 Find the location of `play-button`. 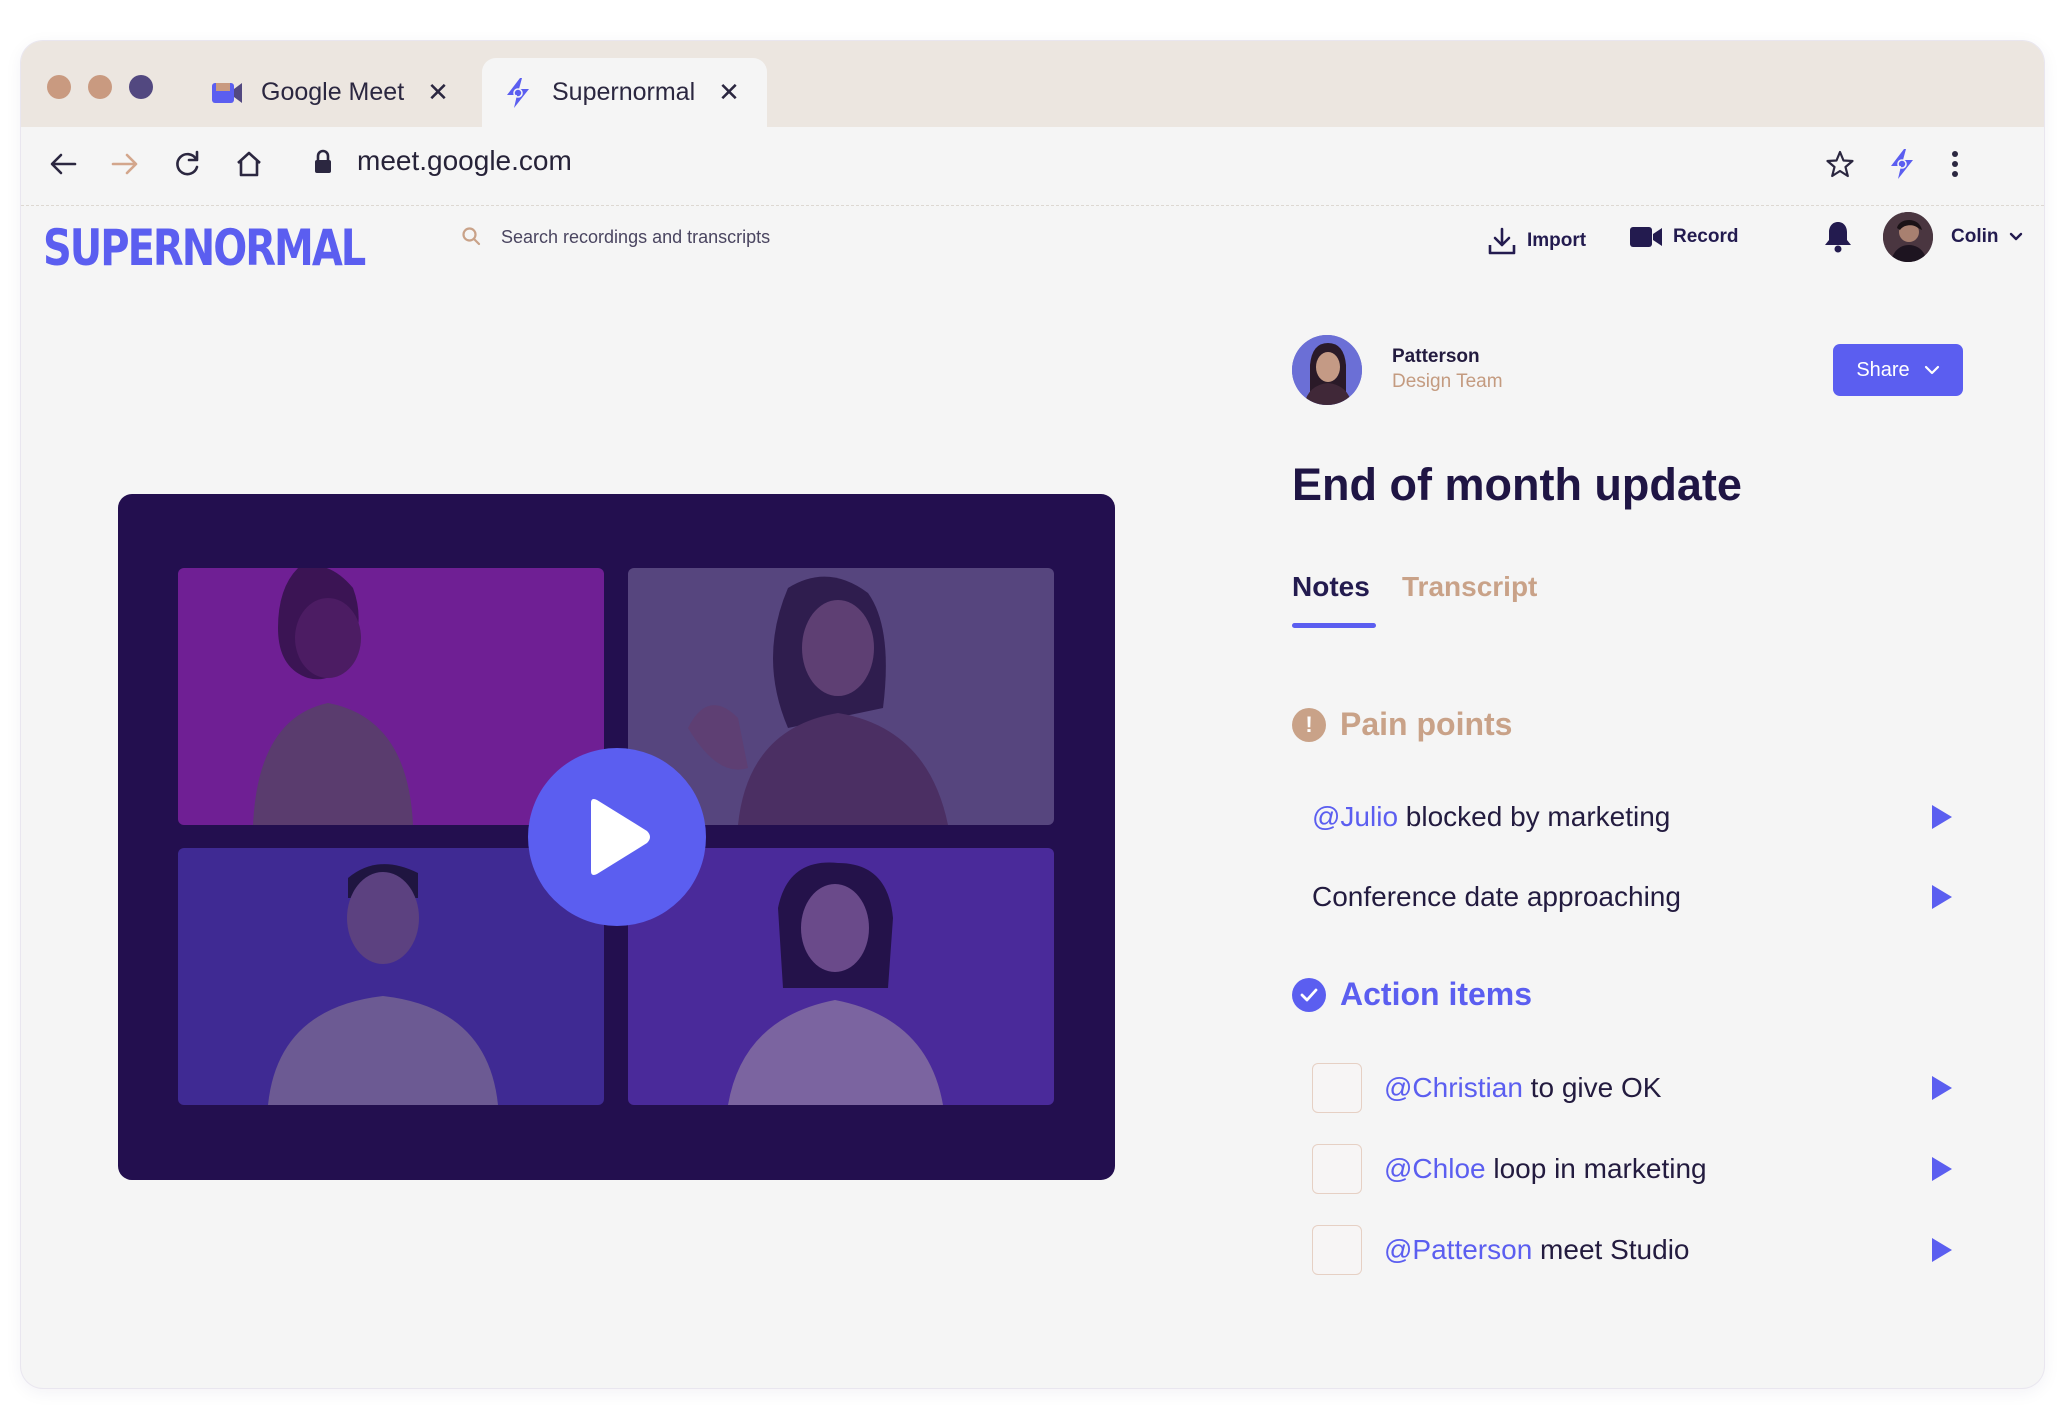

play-button is located at coordinates (617, 837).